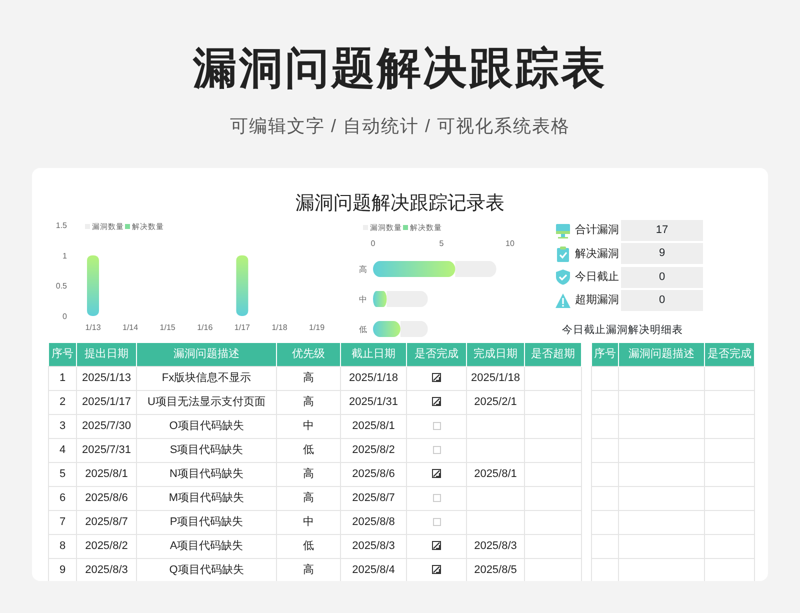  Describe the element at coordinates (563, 230) in the screenshot. I see `monitor-icon` at that location.